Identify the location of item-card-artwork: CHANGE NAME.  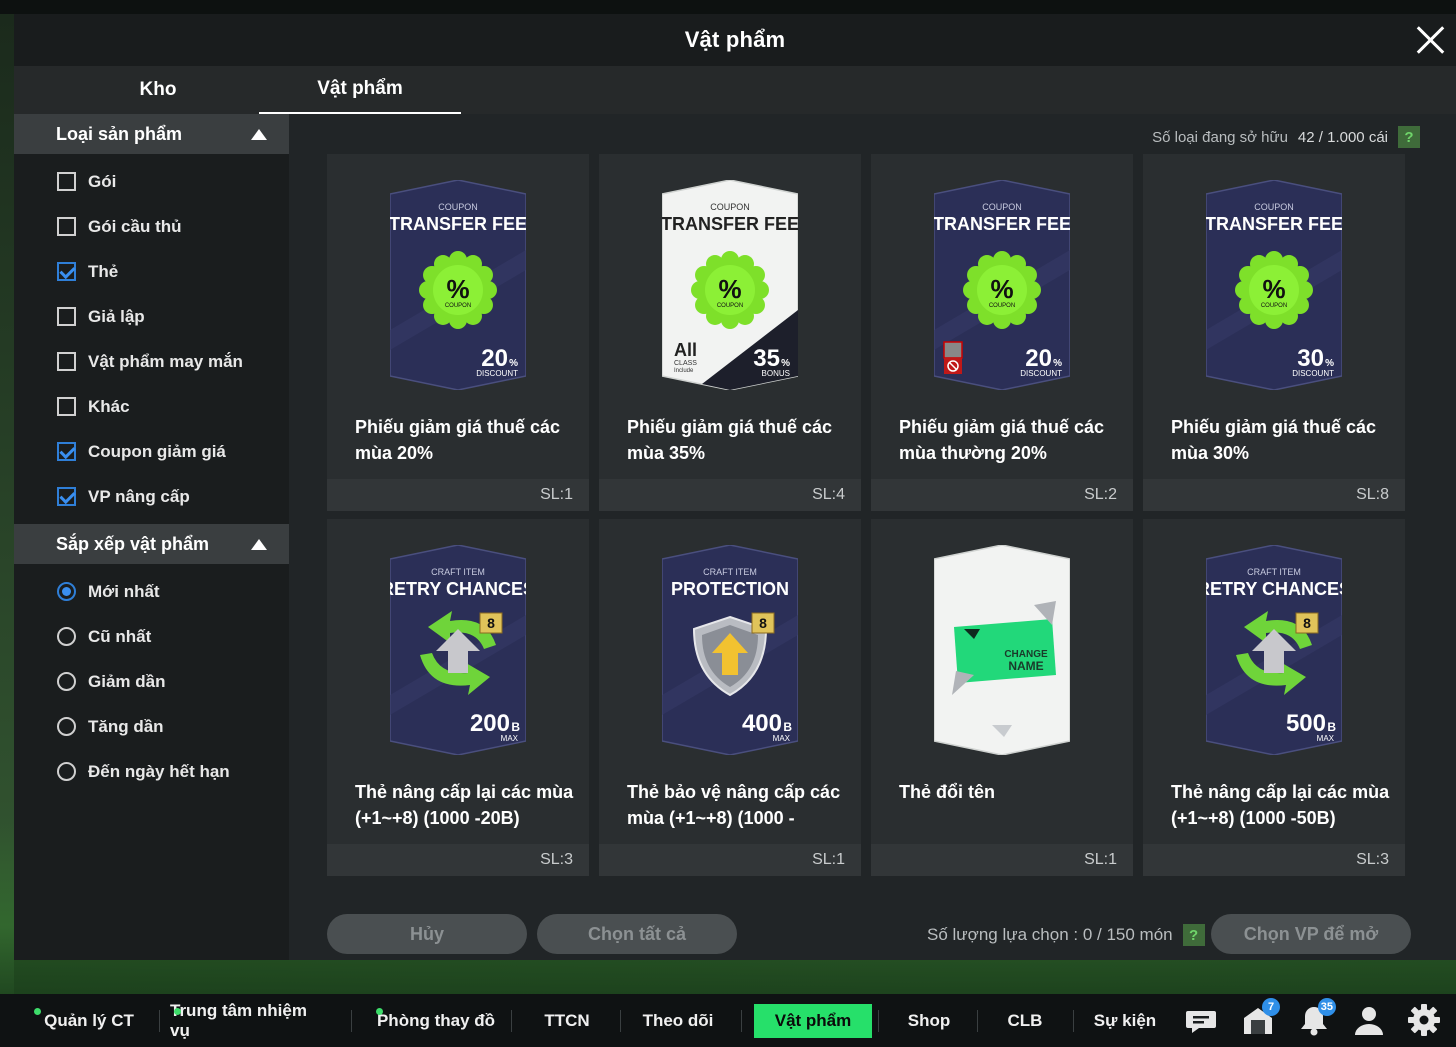
(1002, 650).